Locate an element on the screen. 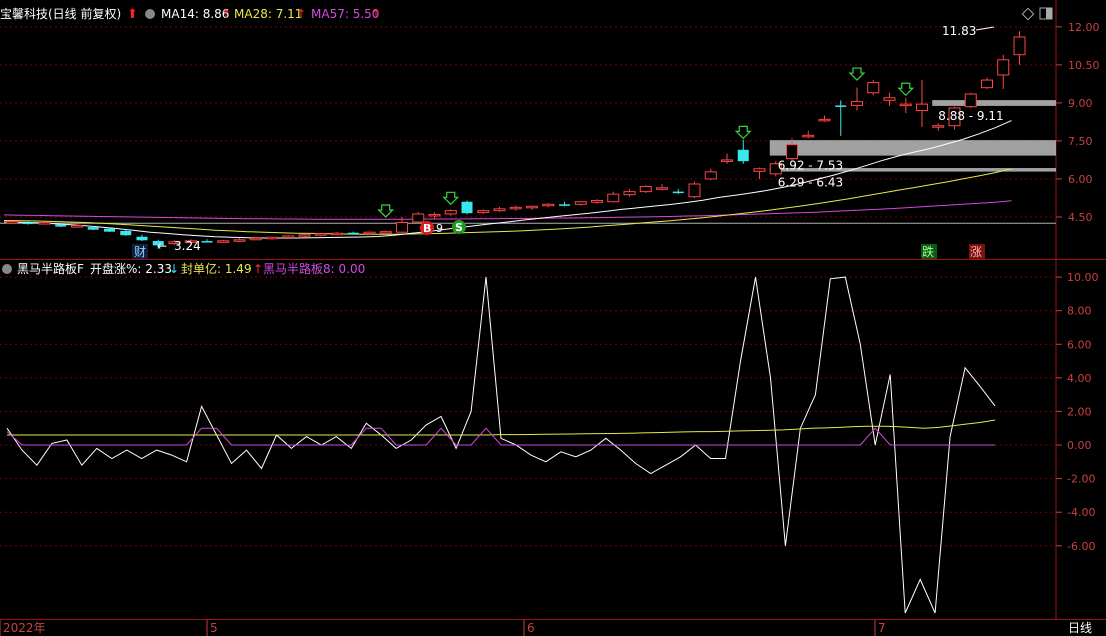 Image resolution: width=1106 pixels, height=636 pixels. ma28-up-icon: ↑ is located at coordinates (301, 14).